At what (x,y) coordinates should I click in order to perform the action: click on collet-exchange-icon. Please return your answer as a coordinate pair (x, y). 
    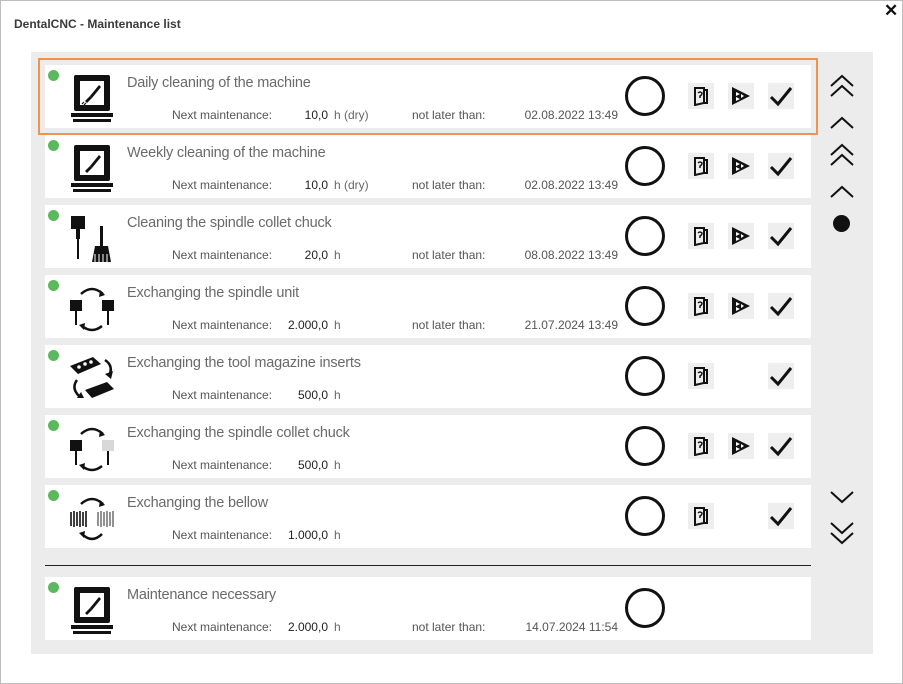
    Looking at the image, I should click on (92, 449).